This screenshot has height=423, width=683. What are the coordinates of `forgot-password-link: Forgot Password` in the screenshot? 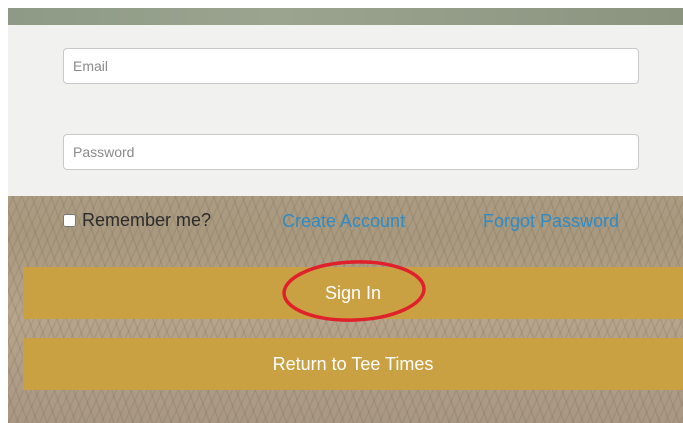 It's located at (551, 221).